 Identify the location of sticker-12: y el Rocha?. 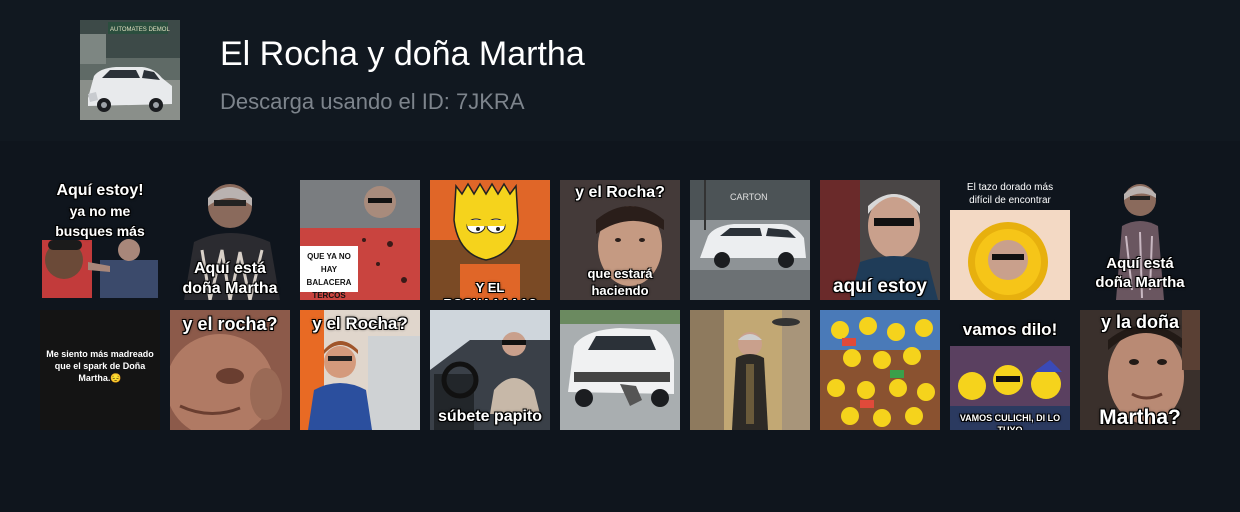
(360, 370).